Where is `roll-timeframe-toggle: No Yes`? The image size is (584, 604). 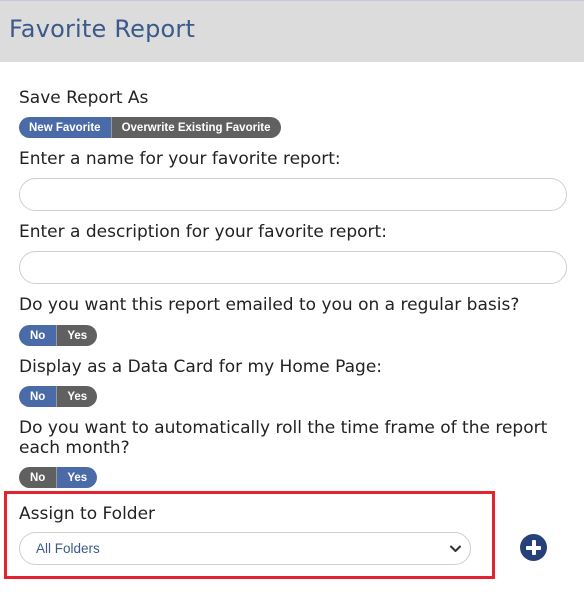
roll-timeframe-toggle: No Yes is located at coordinates (58, 477).